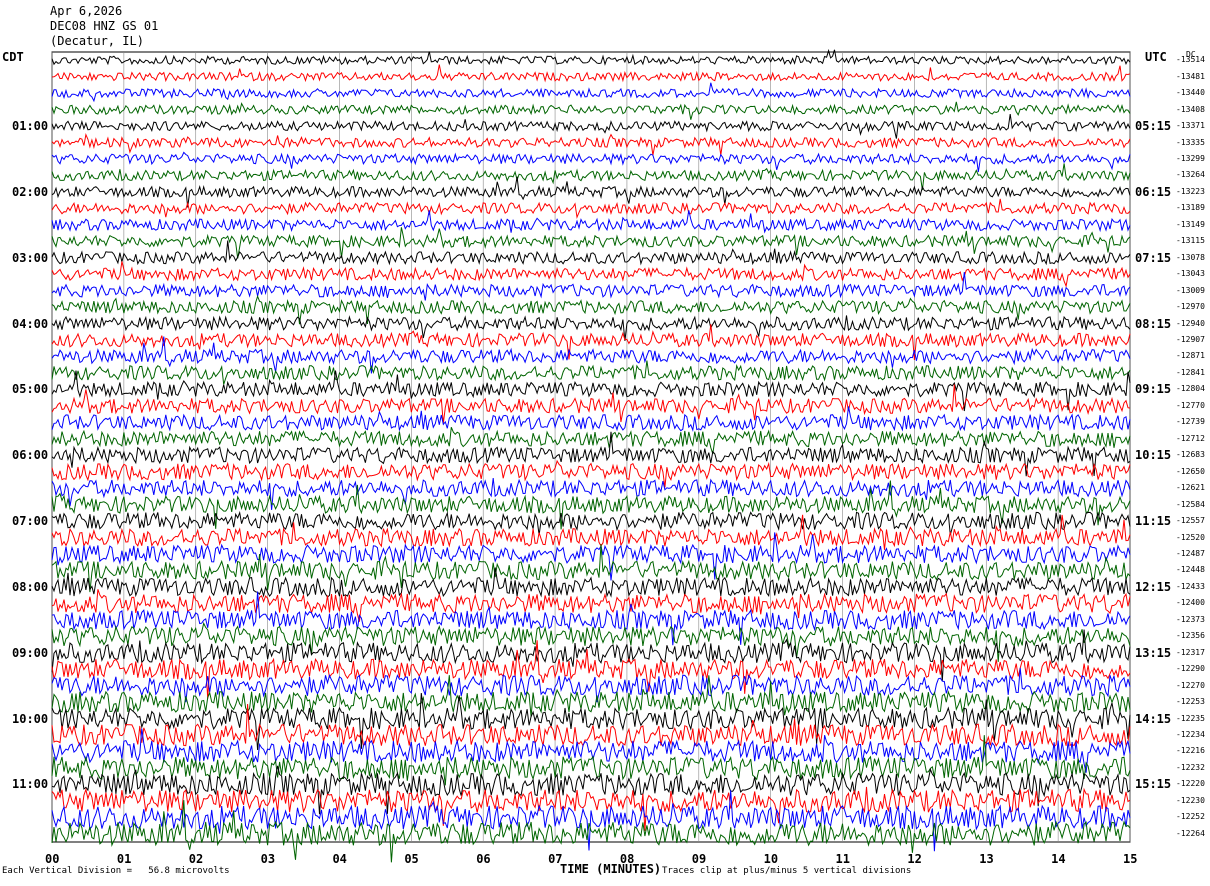 The image size is (1210, 886). Describe the element at coordinates (1190, 175) in the screenshot. I see `dc-offset-label: -13264` at that location.